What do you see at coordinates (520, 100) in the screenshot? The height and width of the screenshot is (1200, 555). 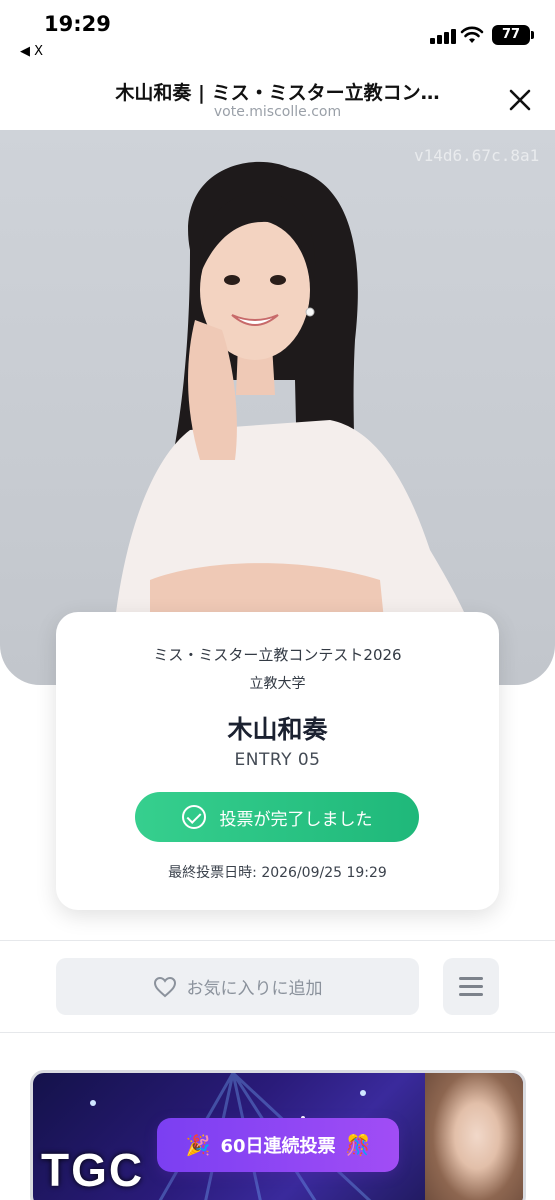 I see `close-icon` at bounding box center [520, 100].